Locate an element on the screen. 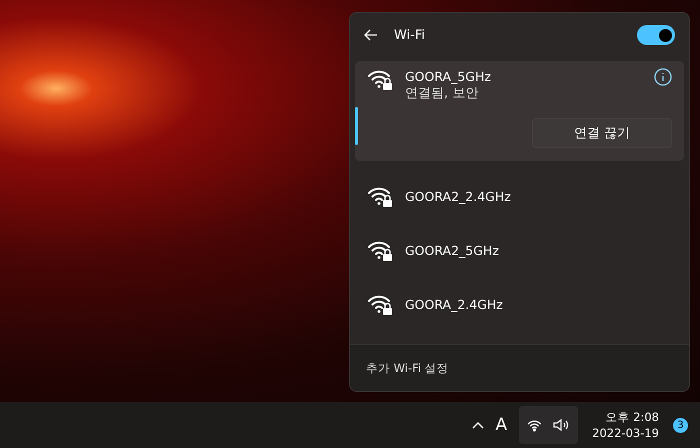 This screenshot has width=700, height=448. network-name: GOORA2_5GHz is located at coordinates (452, 250).